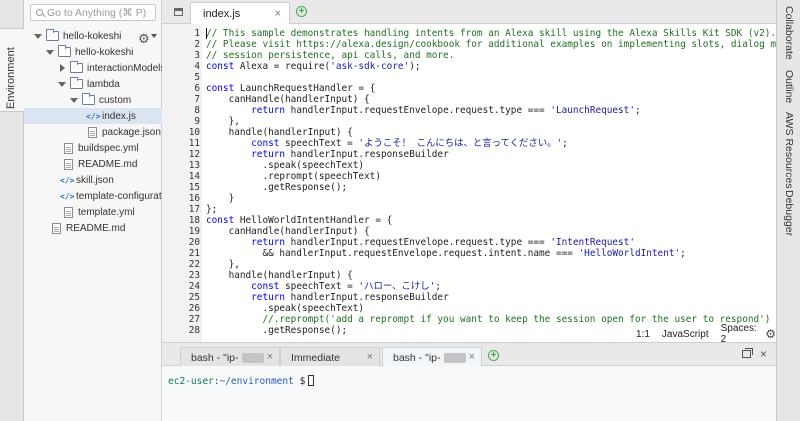 The height and width of the screenshot is (421, 800). What do you see at coordinates (350, 297) in the screenshot?
I see `code-text: return handlerInput.responseBuilder` at bounding box center [350, 297].